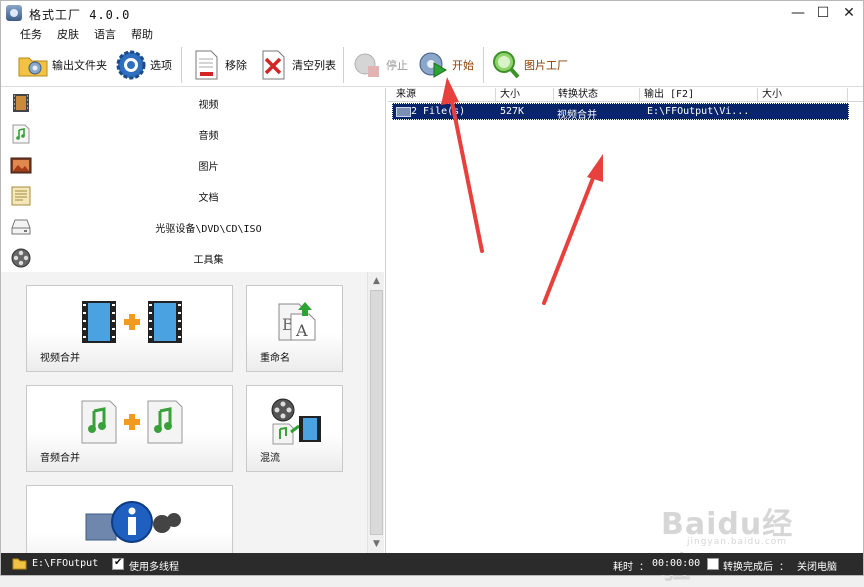 The width and height of the screenshot is (864, 587). I want to click on menu-bar: 任务 皮肤 语言 帮助, so click(432, 34).